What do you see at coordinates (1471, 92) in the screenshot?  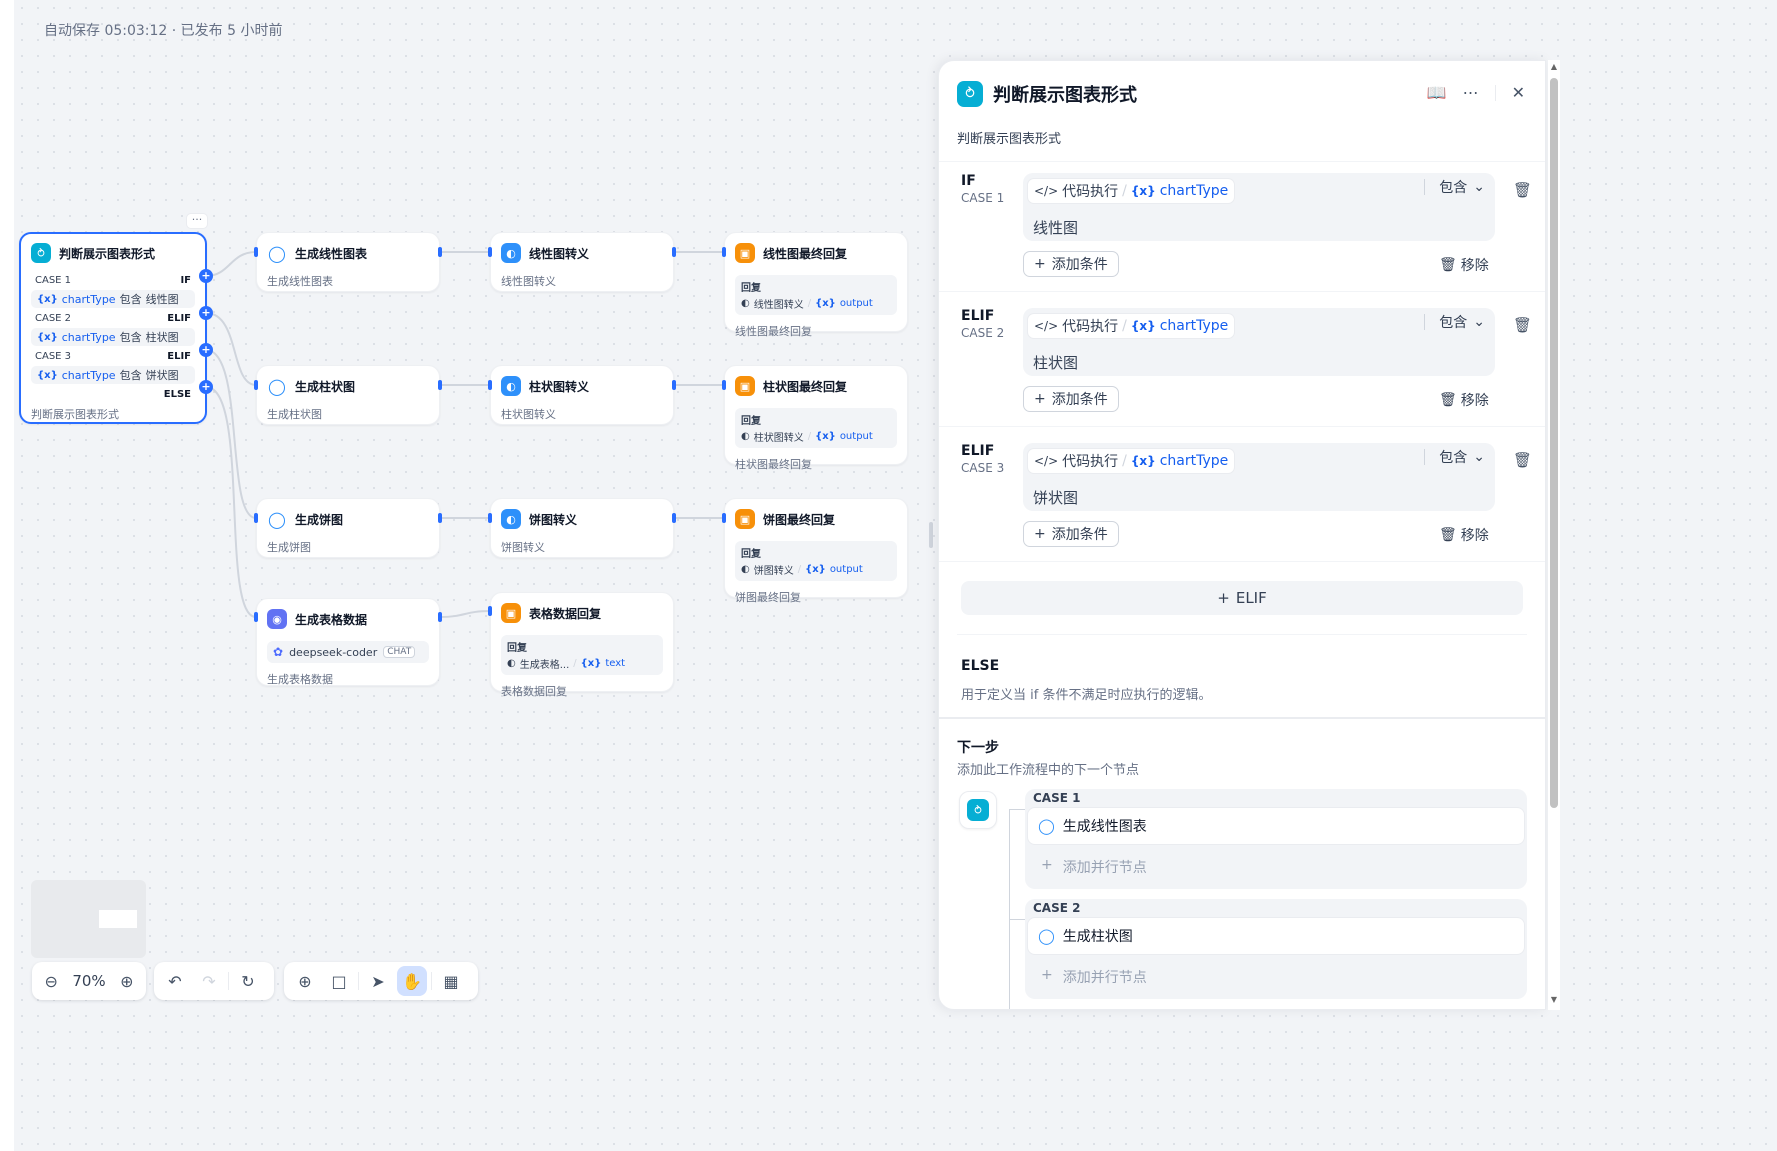 I see `more-icon: ⋯` at bounding box center [1471, 92].